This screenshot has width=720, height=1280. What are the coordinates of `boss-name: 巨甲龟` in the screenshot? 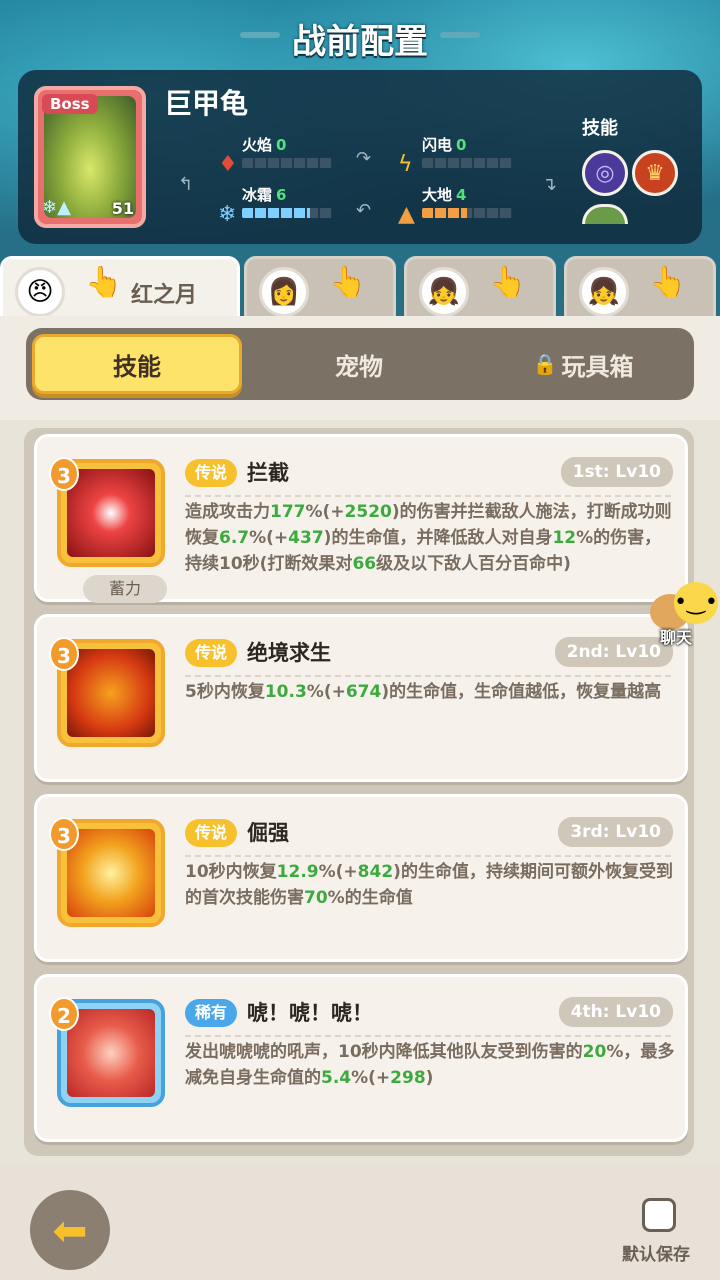 It's located at (206, 103).